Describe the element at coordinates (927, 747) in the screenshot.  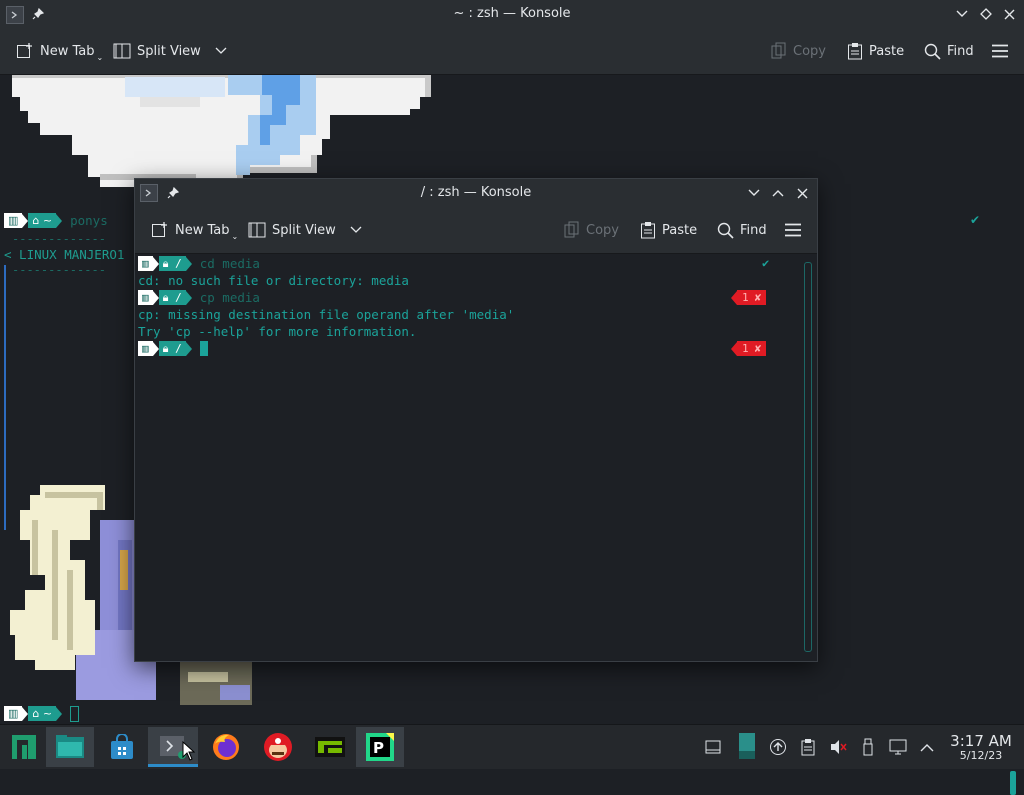
I see `tray-expand-button` at that location.